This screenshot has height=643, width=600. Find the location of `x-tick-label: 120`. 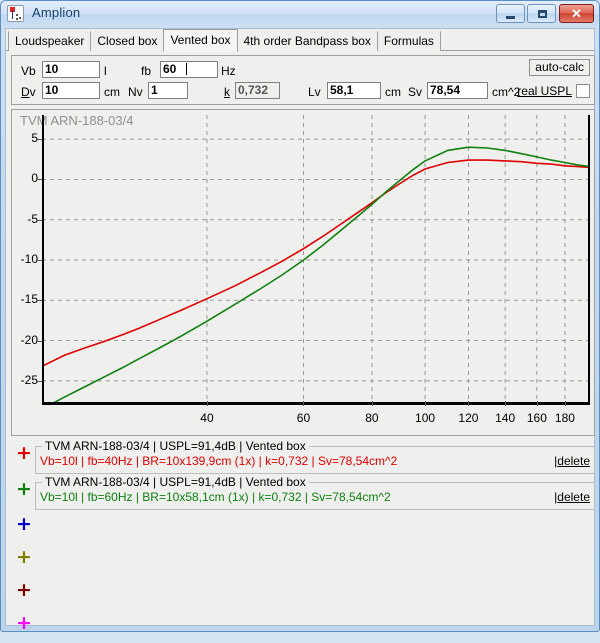

x-tick-label: 120 is located at coordinates (468, 418).